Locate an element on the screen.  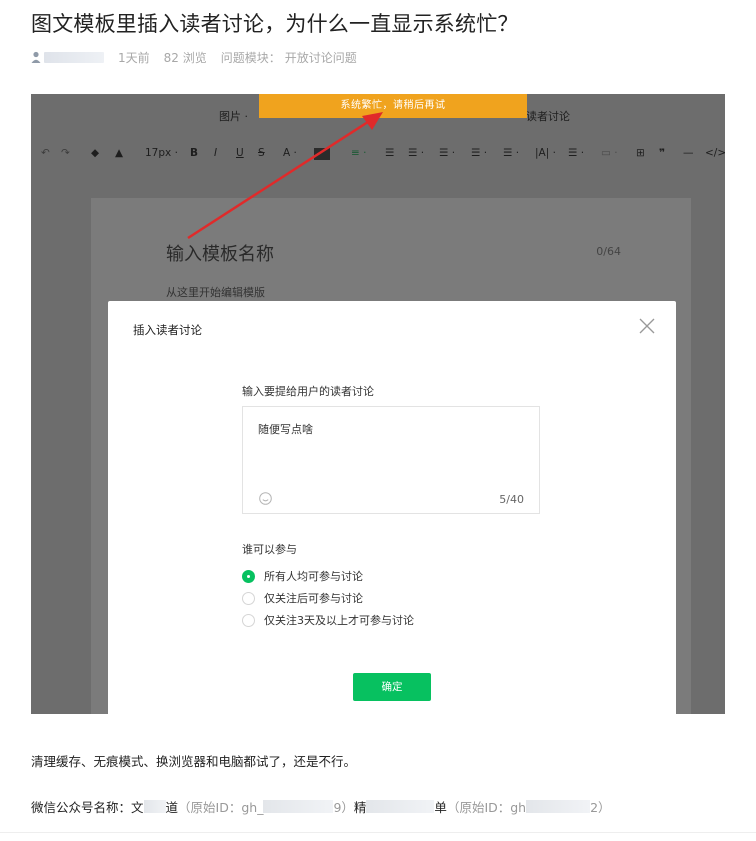
wx-orig2-id-open: （原始ID：gh is located at coordinates (486, 807).